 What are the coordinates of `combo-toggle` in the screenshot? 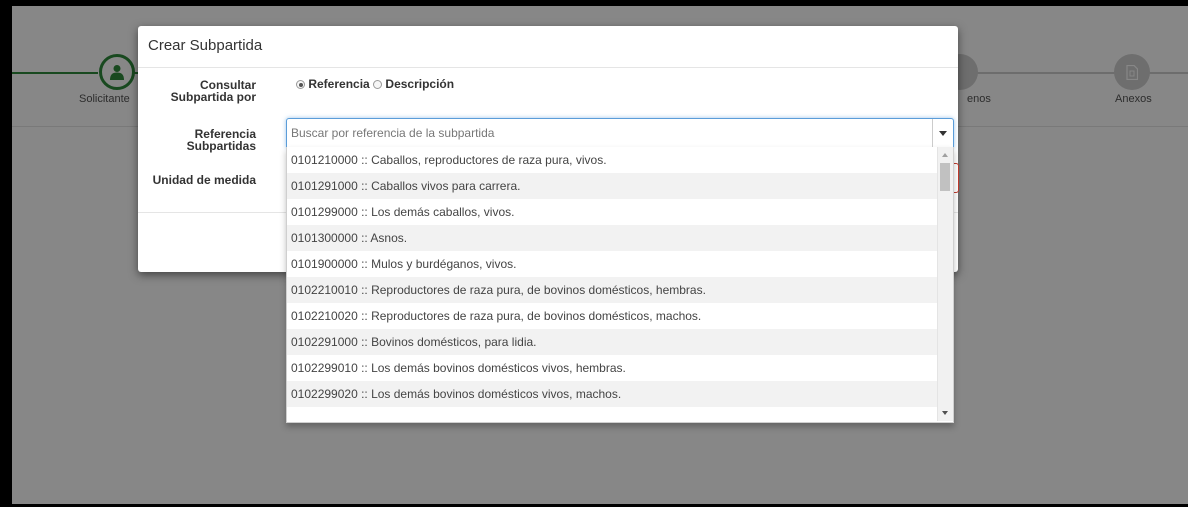 It's located at (942, 133).